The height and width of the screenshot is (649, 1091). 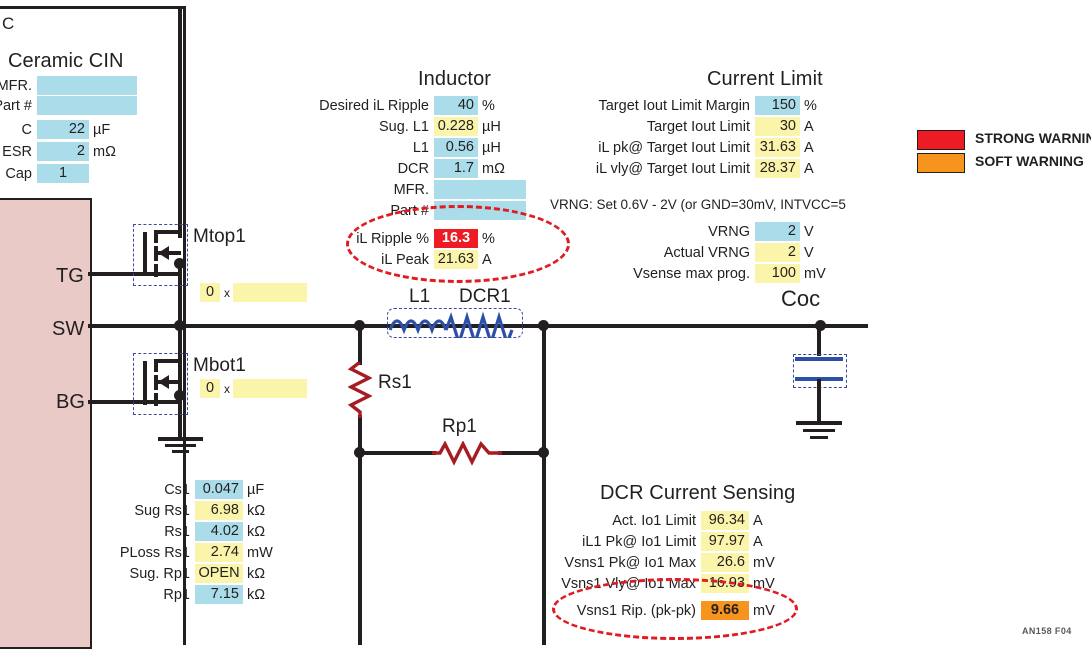 What do you see at coordinates (210, 388) in the screenshot?
I see `mbot1-count: 0` at bounding box center [210, 388].